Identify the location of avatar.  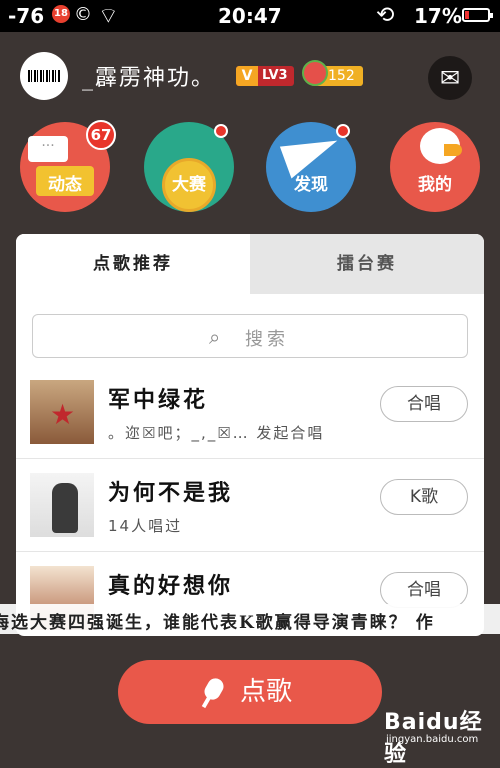
(44, 76).